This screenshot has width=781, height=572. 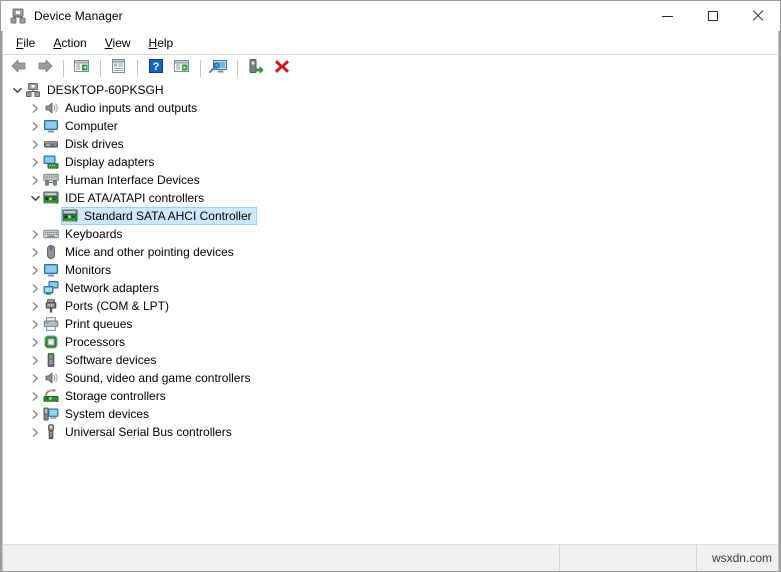 I want to click on tree-item: Monitors, so click(x=390, y=270).